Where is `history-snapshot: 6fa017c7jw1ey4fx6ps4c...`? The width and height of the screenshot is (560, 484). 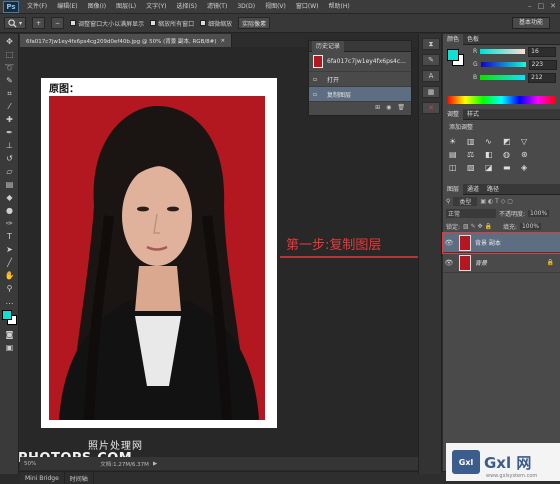
history-snapshot: 6fa017c7jw1ey4fx6ps4c... is located at coordinates (360, 62).